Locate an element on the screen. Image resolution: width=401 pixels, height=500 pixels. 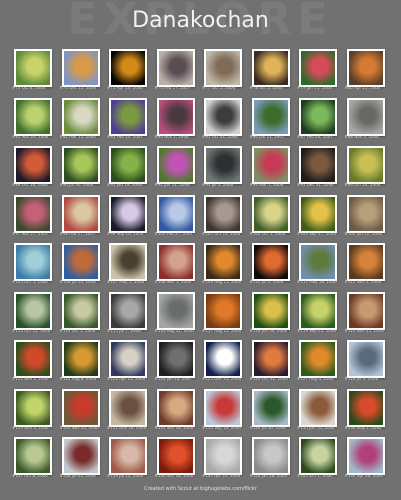
photo-item: #104 Jun 22, 2006 is located at coordinates (369, 218).